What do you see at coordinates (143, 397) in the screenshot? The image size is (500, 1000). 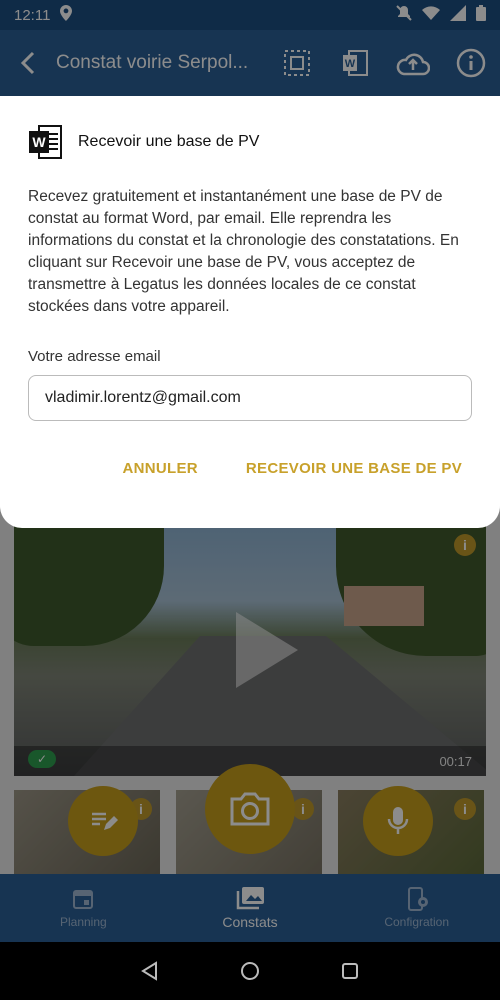 I see `email-value: vladimir.lorentz@gmail.com` at bounding box center [143, 397].